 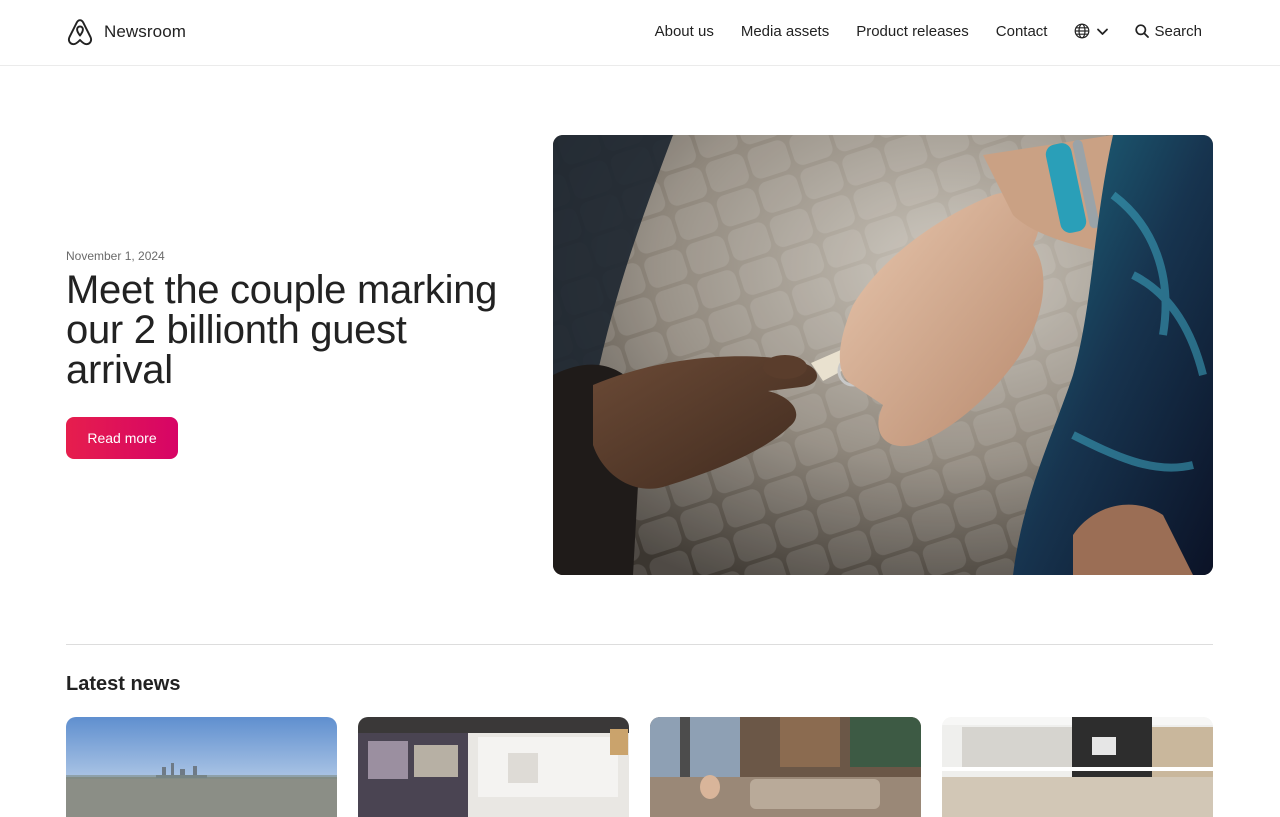 What do you see at coordinates (1102, 31) in the screenshot?
I see `chevron-down-icon` at bounding box center [1102, 31].